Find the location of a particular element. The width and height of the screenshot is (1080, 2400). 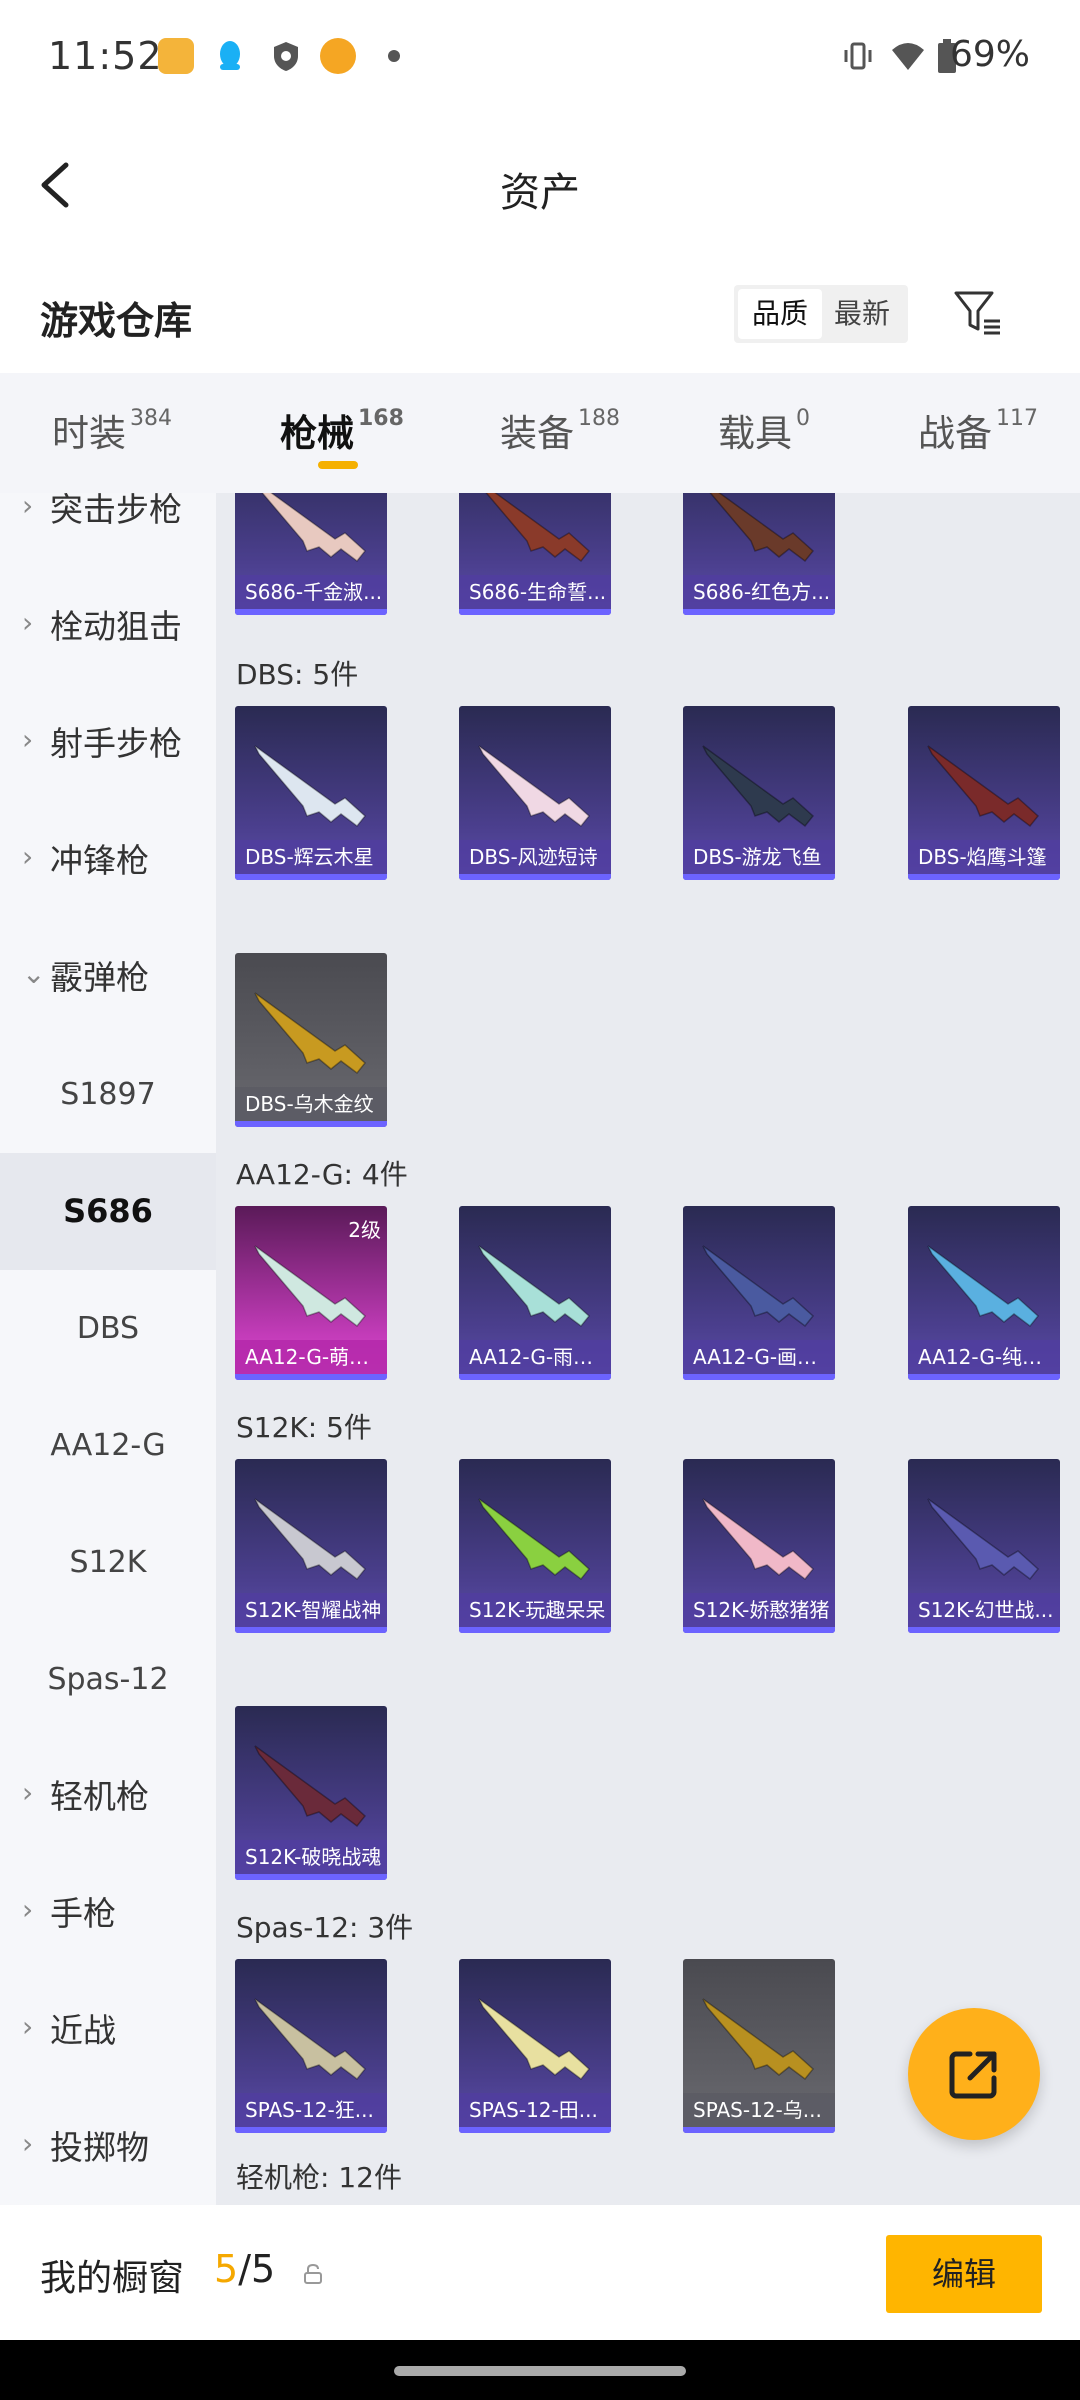

sidebar-label: AA12-G is located at coordinates (108, 1445).